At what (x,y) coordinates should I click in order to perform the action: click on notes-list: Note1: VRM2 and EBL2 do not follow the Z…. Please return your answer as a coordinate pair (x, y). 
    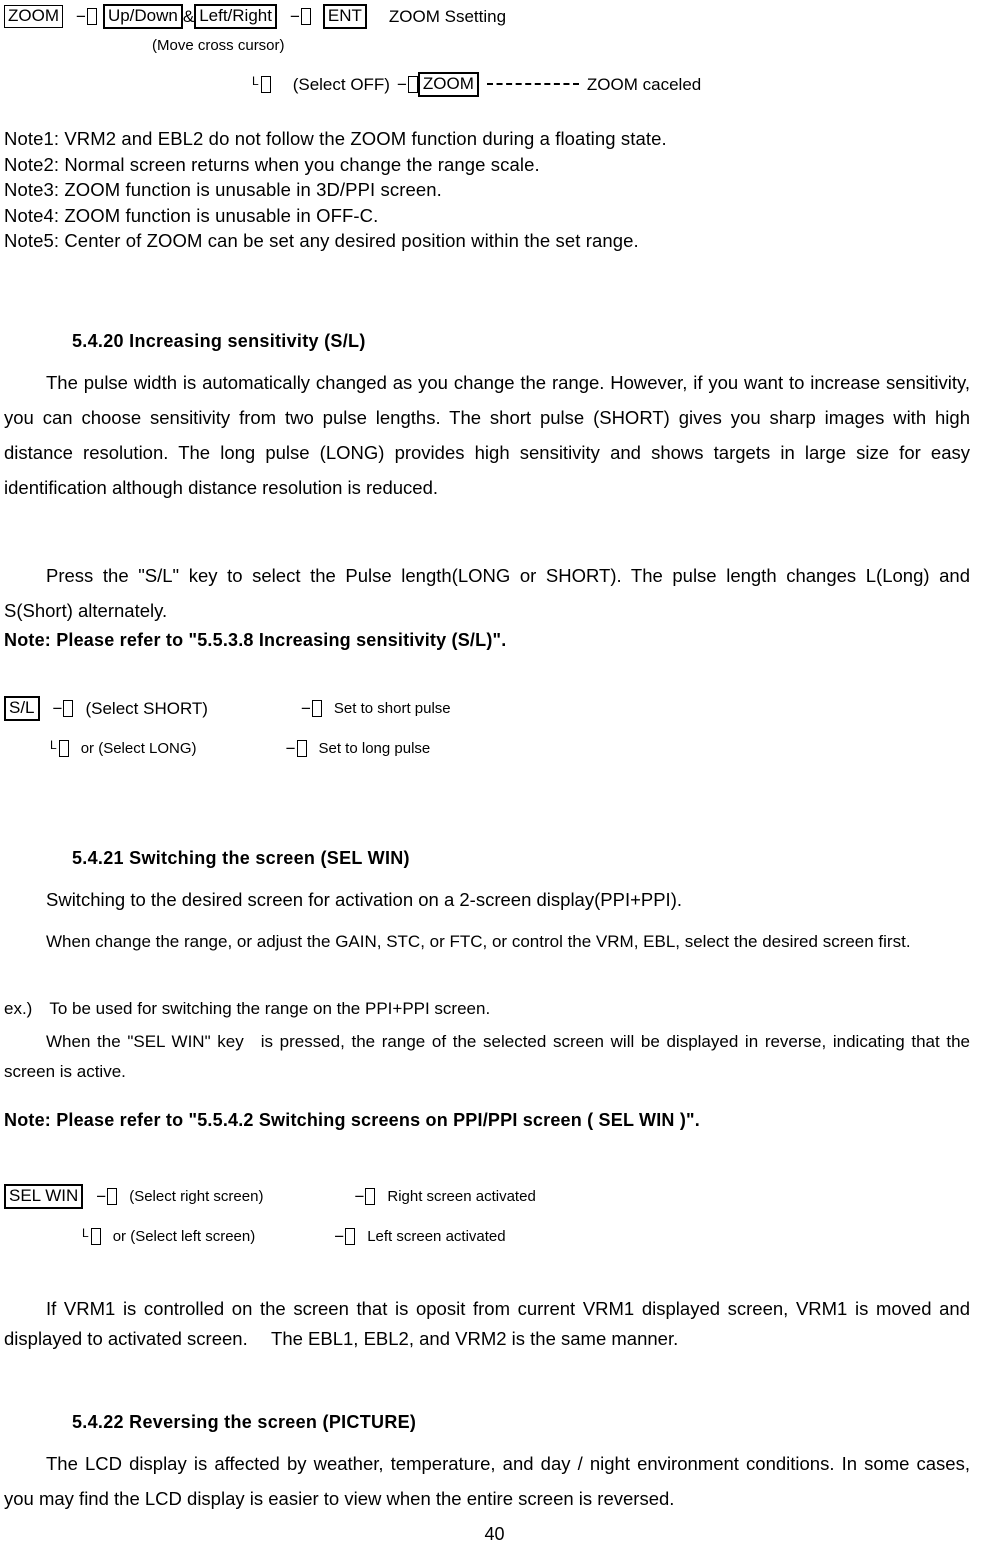
    Looking at the image, I should click on (484, 190).